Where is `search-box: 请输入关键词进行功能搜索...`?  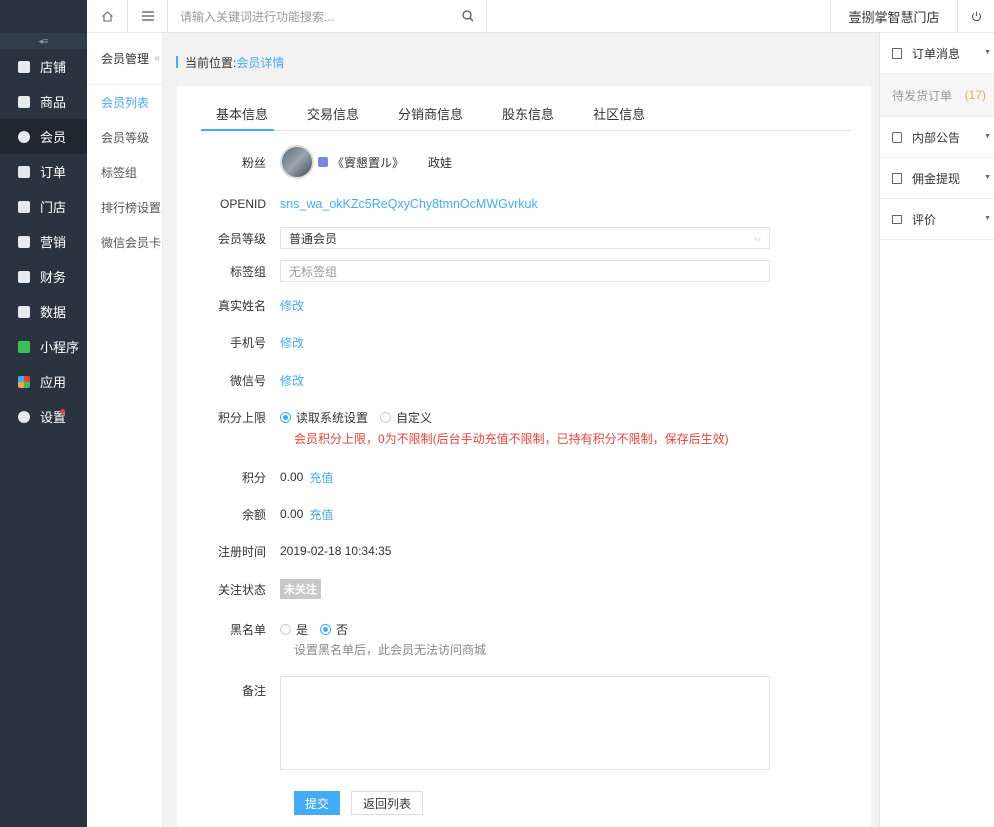 search-box: 请输入关键词进行功能搜索... is located at coordinates (327, 16).